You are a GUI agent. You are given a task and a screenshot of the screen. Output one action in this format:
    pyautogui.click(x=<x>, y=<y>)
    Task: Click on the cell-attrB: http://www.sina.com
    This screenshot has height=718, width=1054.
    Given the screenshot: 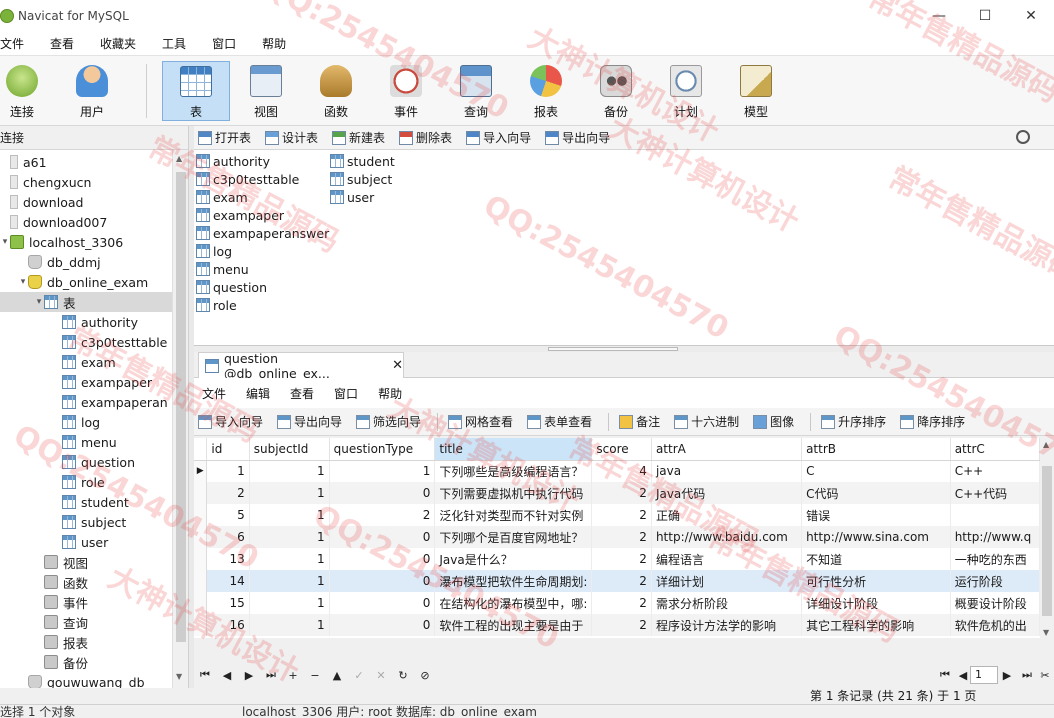 What is the action you would take?
    pyautogui.click(x=876, y=537)
    